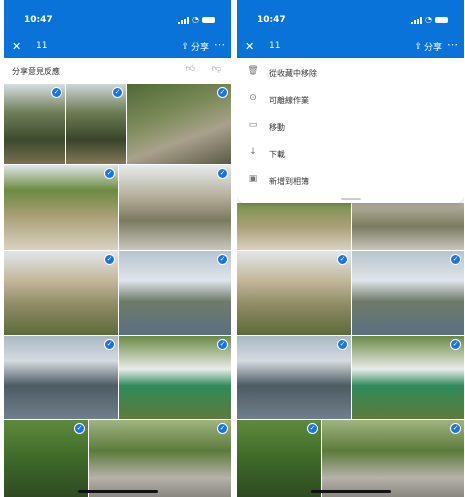 The width and height of the screenshot is (465, 497). What do you see at coordinates (350, 199) in the screenshot?
I see `sheet-grabber` at bounding box center [350, 199].